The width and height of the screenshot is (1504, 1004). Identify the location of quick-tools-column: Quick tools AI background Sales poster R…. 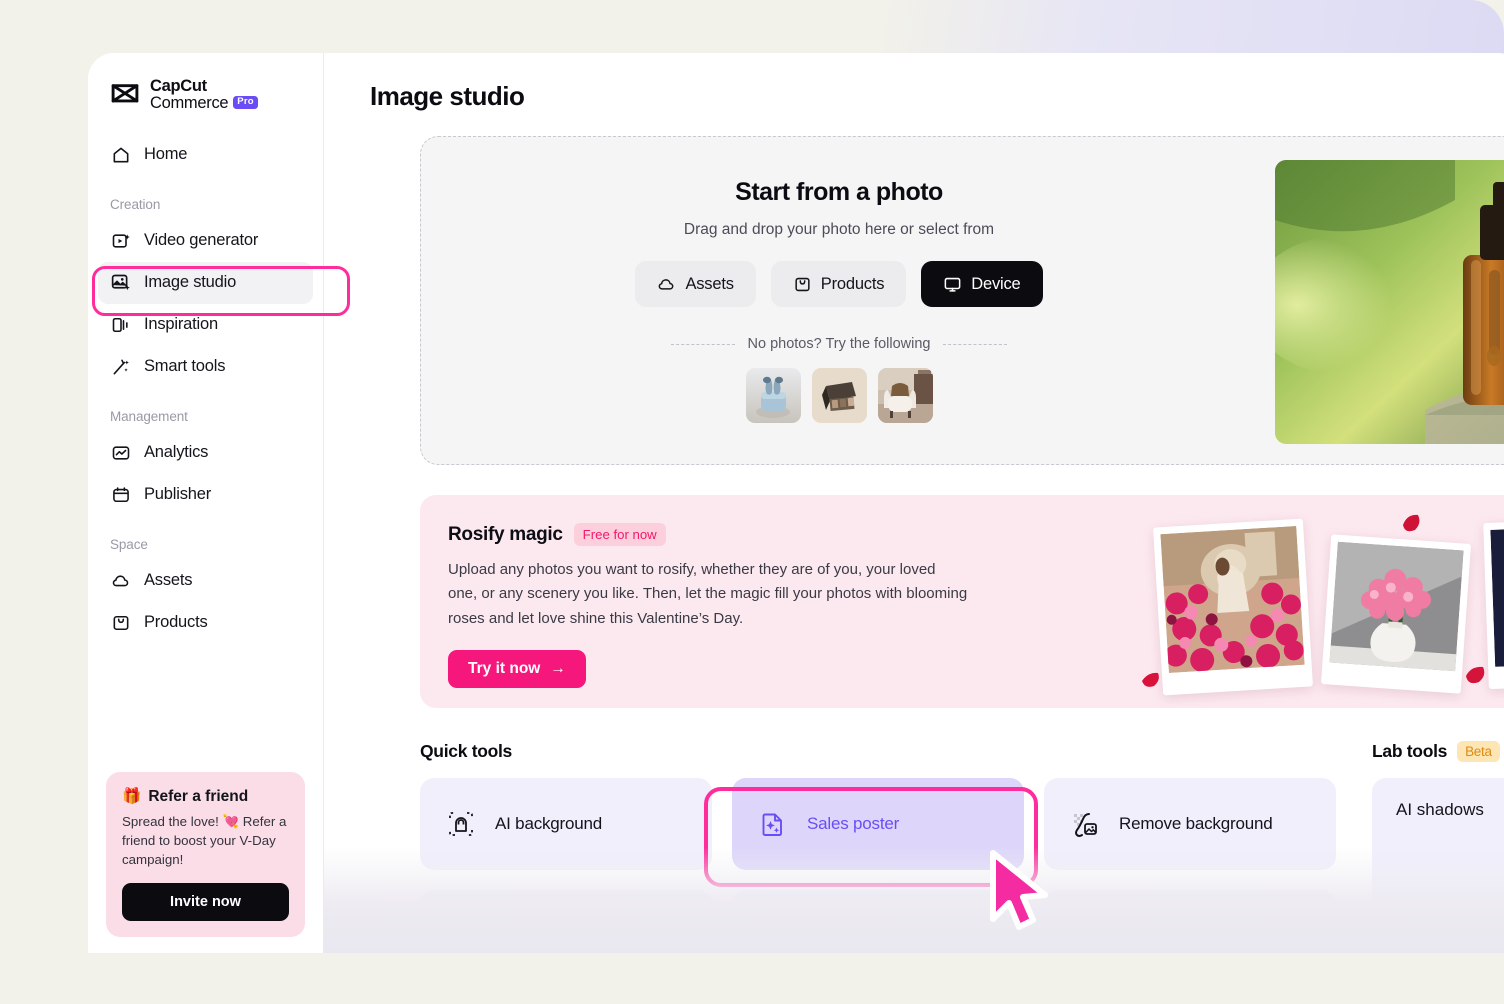
(878, 847).